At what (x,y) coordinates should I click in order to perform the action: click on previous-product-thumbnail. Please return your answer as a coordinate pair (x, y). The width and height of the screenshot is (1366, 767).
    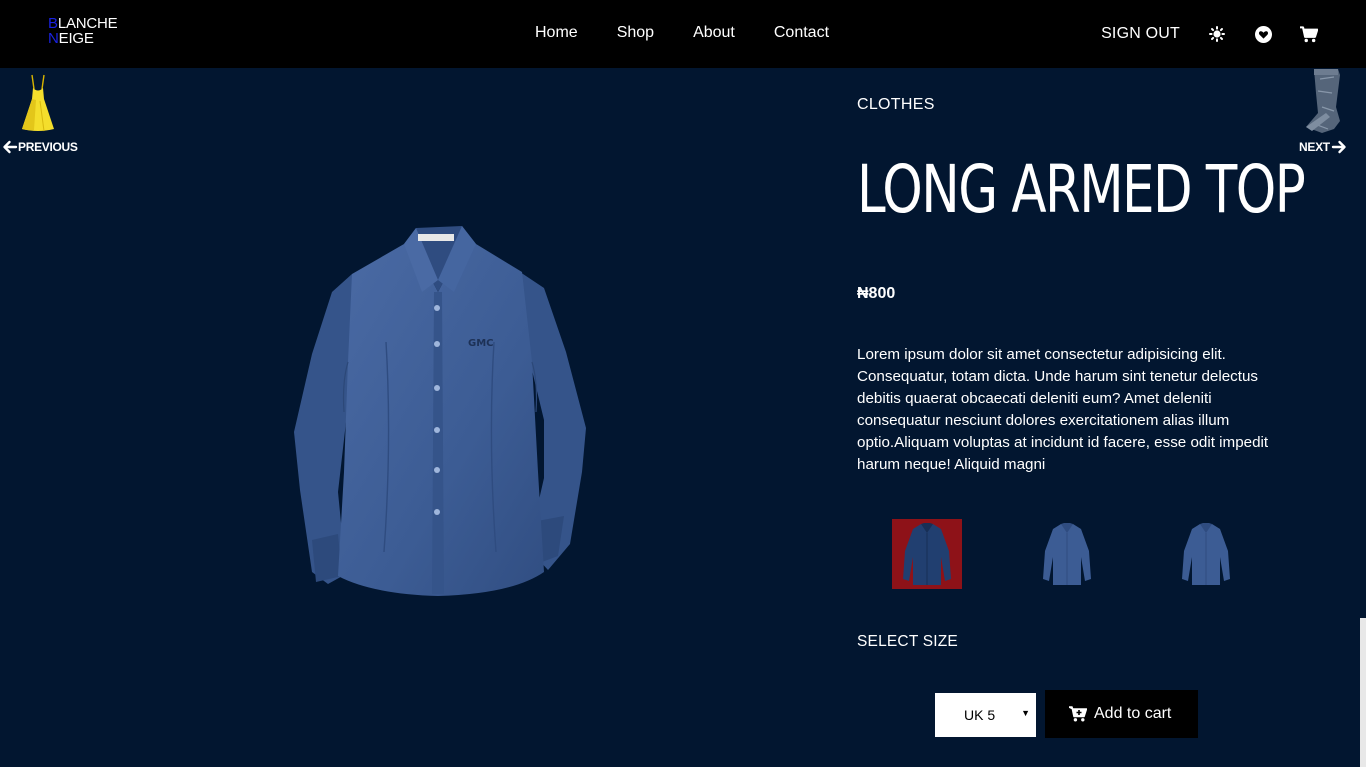
    Looking at the image, I should click on (38, 103).